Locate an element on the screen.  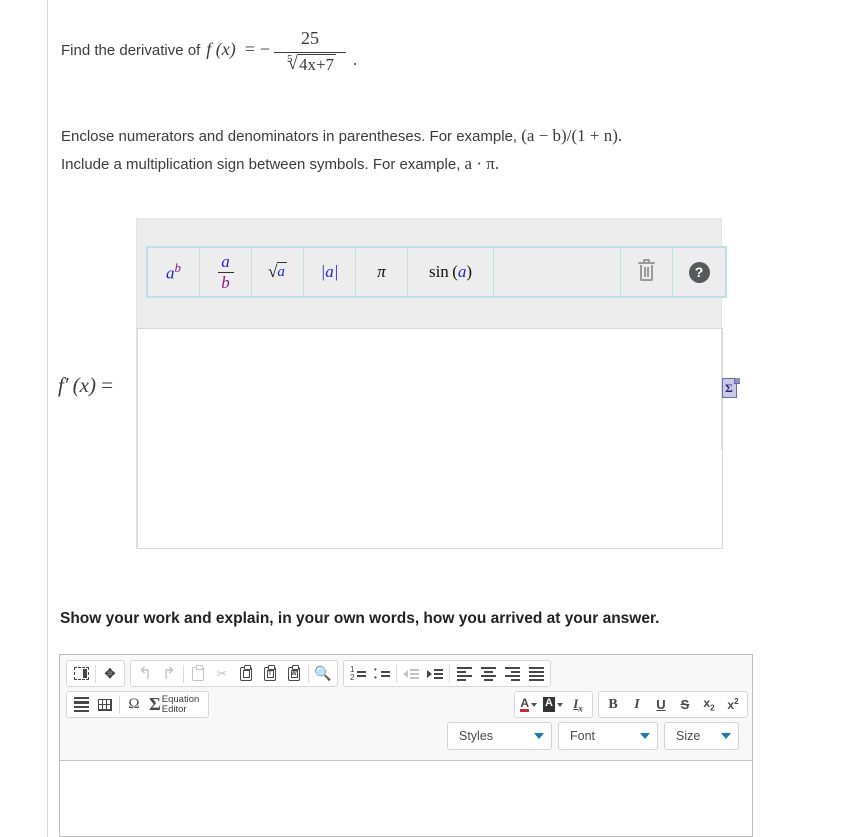
sigma-icon: Σ is located at coordinates (155, 704).